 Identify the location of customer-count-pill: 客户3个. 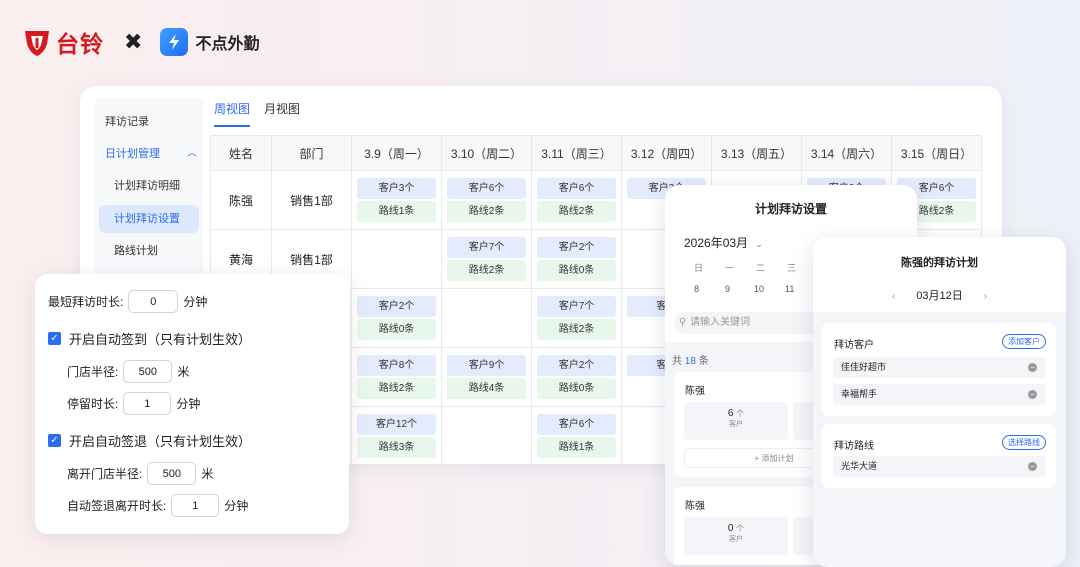
(396, 188).